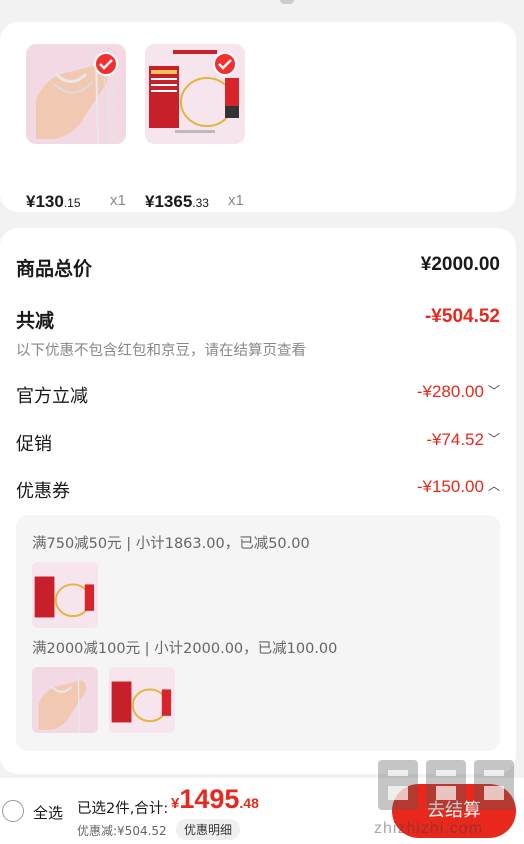 This screenshot has width=524, height=844. What do you see at coordinates (429, 828) in the screenshot?
I see `watermark-text: zhizhizhi.com` at bounding box center [429, 828].